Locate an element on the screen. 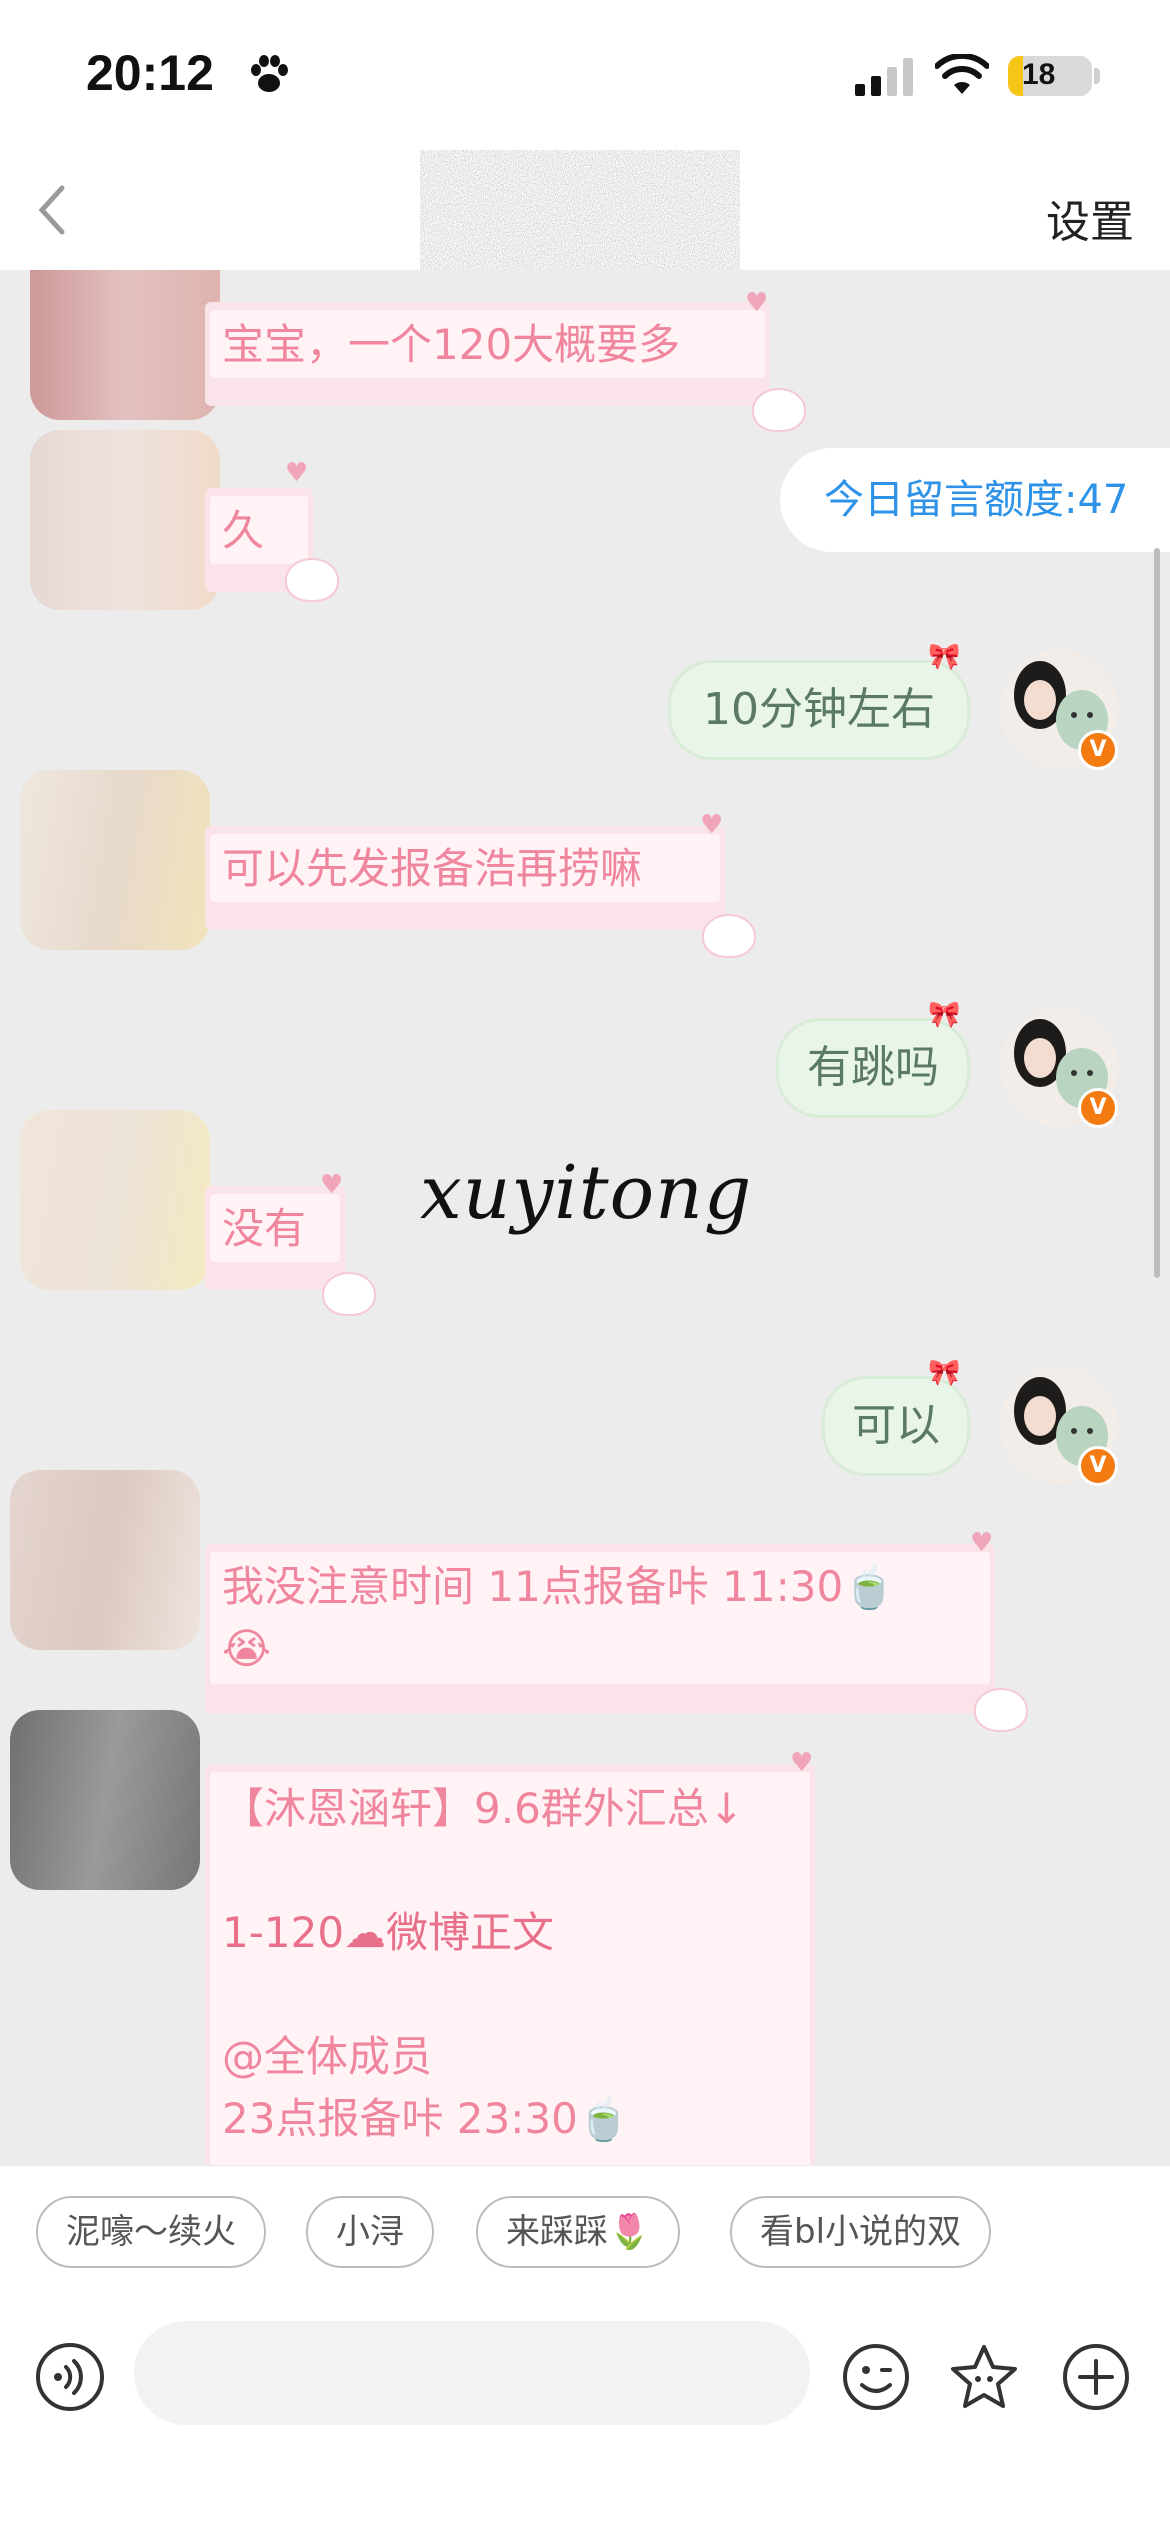 The width and height of the screenshot is (1170, 2532). message-text: 久 is located at coordinates (243, 530).